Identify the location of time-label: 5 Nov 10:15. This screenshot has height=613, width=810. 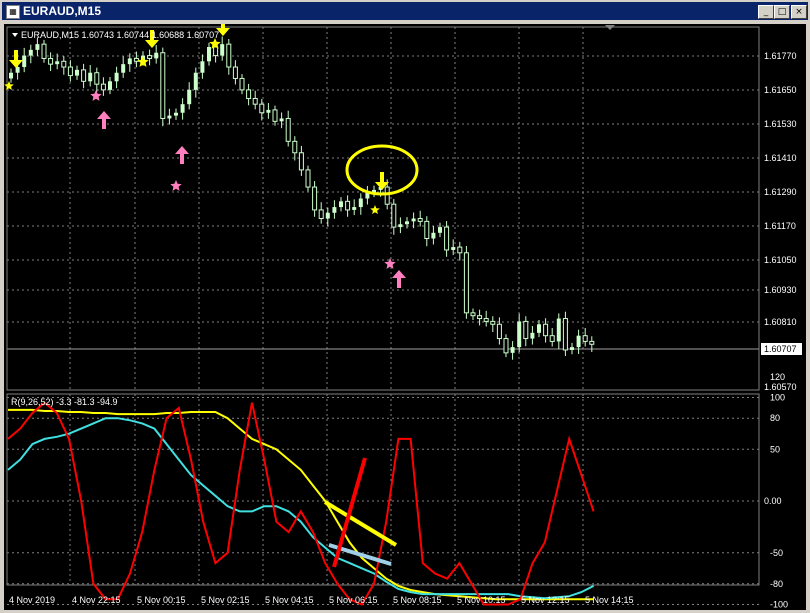
(481, 600).